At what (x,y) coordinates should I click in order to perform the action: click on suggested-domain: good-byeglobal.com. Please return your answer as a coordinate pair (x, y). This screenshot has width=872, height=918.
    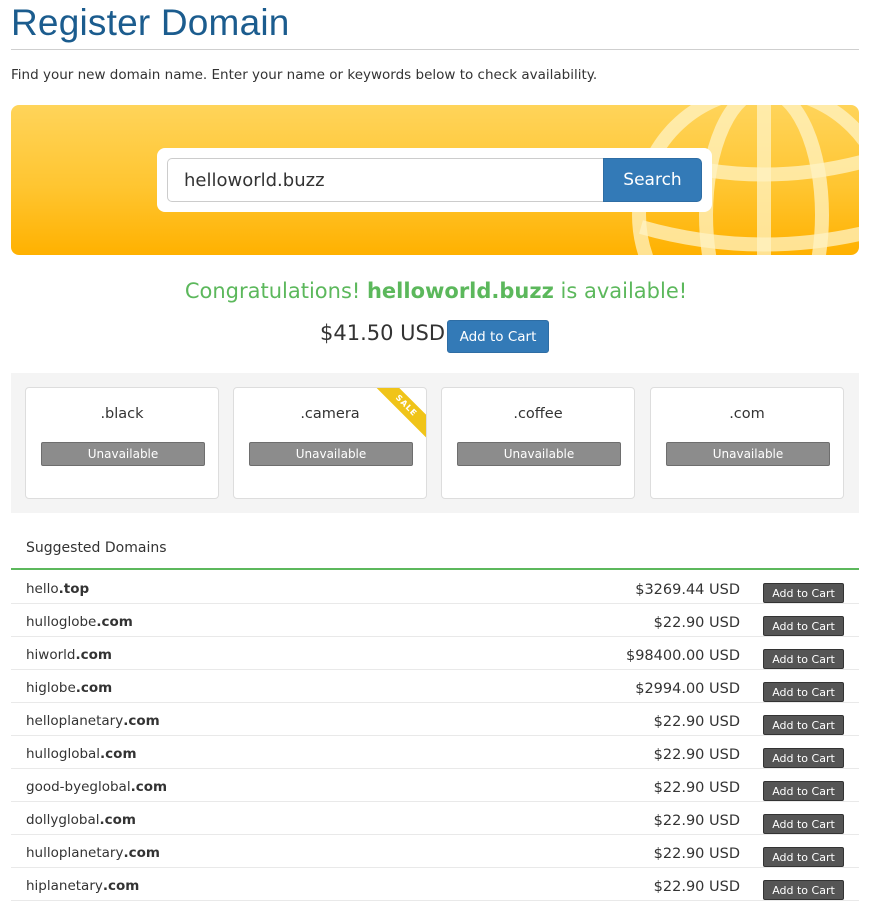
    Looking at the image, I should click on (96, 787).